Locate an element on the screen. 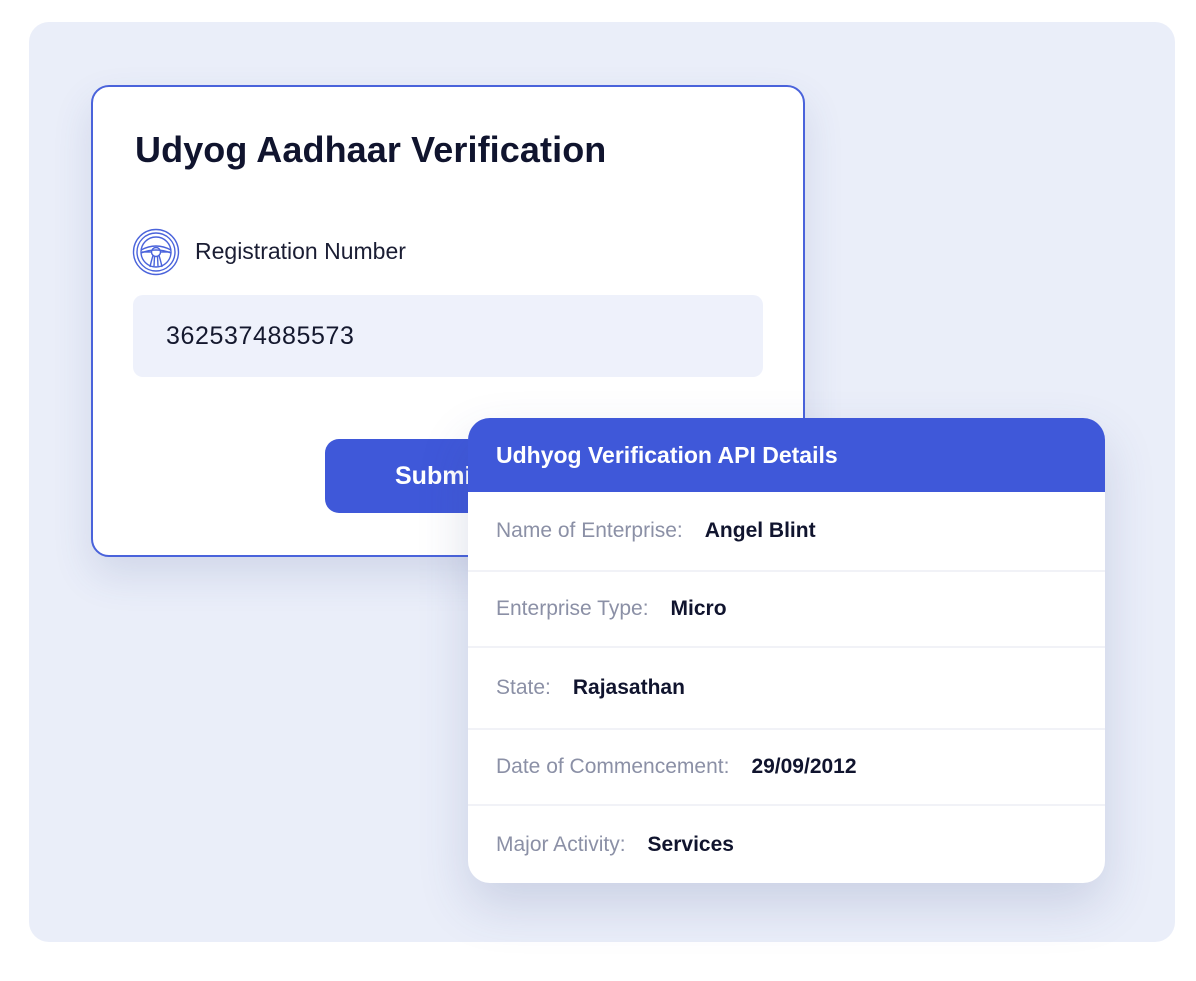 This screenshot has width=1196, height=981. detail-value: Micro is located at coordinates (698, 608).